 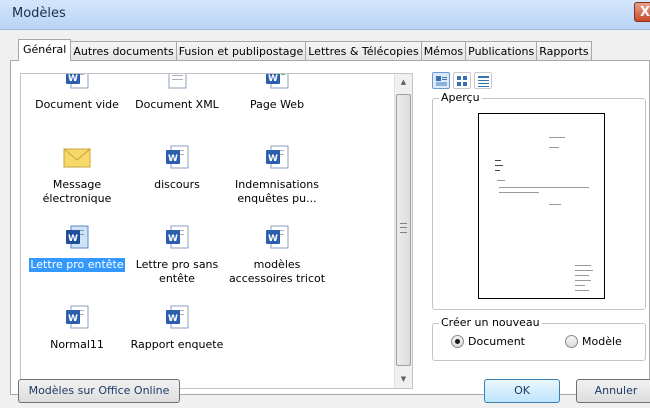 I want to click on radio-template: Modèle, so click(x=593, y=341).